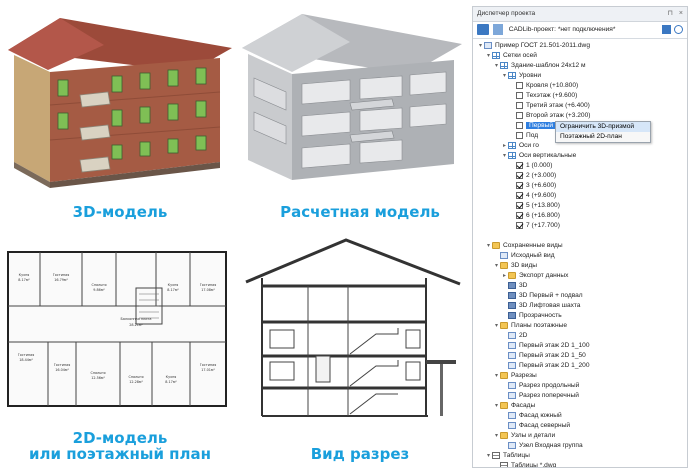 This screenshot has height=469, width=688. I want to click on caption-2d-line1: 2D-модель, so click(120, 438).